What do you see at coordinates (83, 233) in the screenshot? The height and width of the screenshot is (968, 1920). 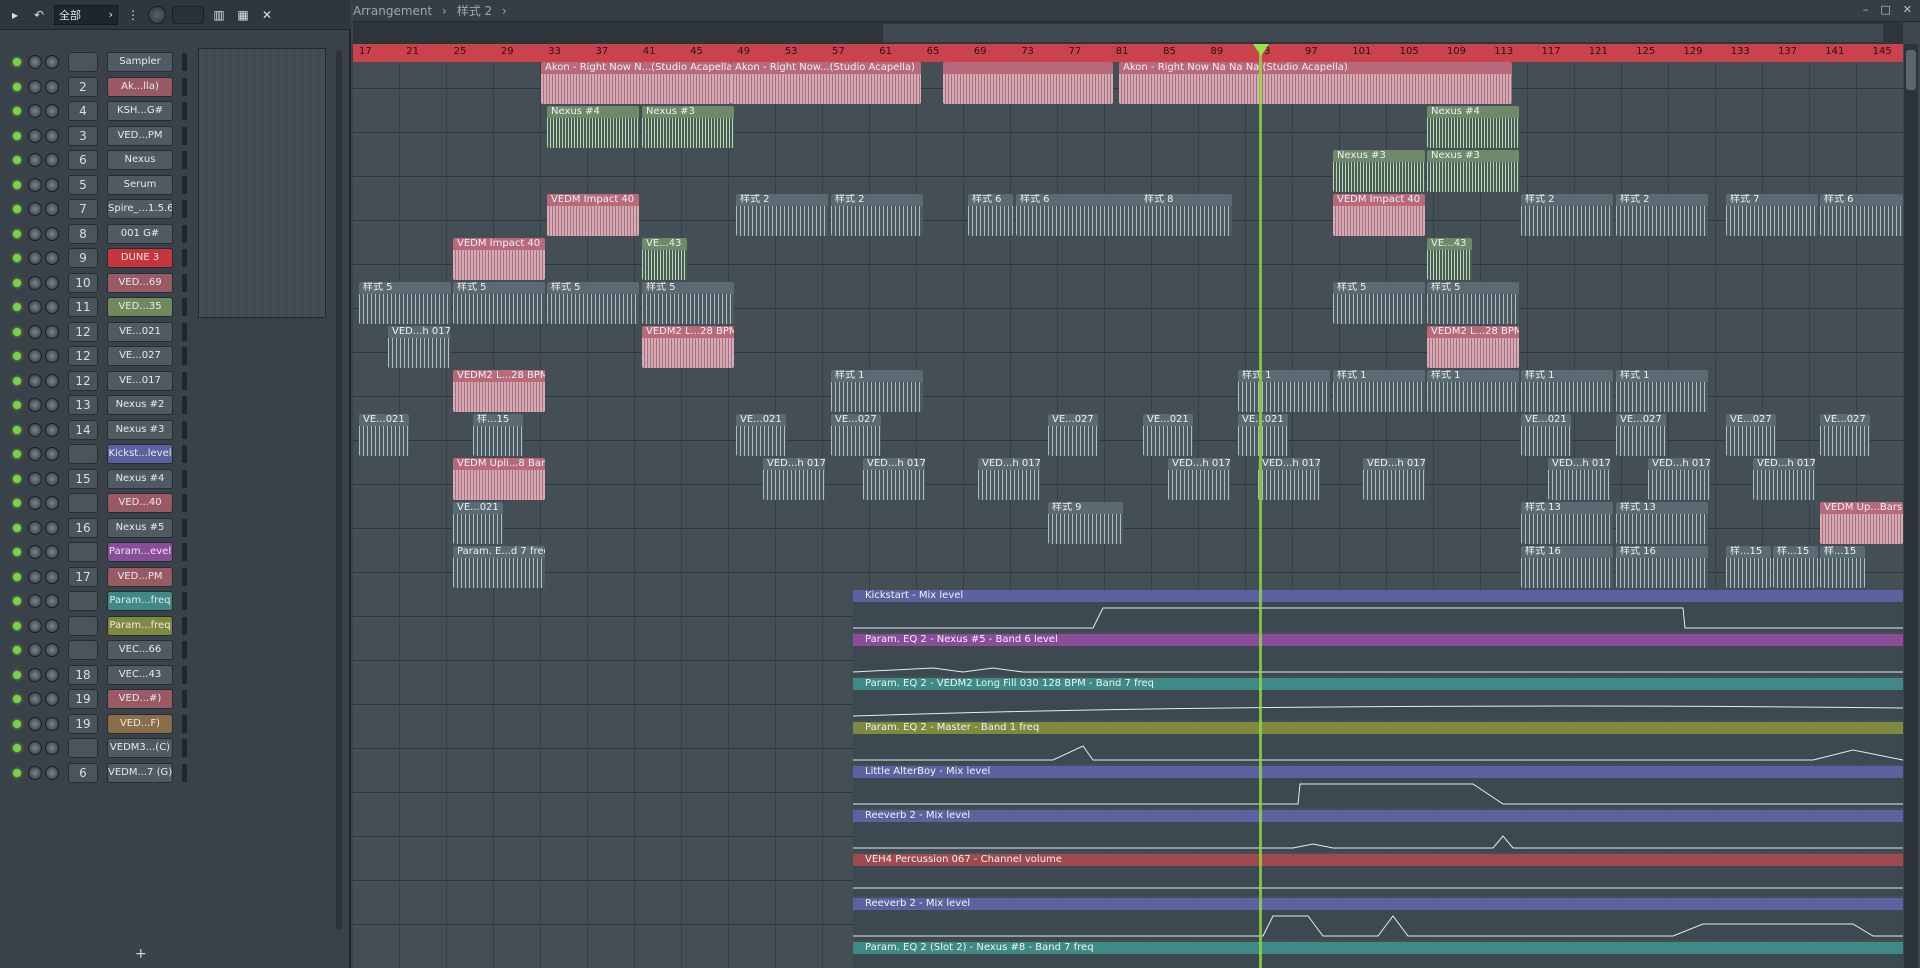 I see `mixer-track-number: 8` at bounding box center [83, 233].